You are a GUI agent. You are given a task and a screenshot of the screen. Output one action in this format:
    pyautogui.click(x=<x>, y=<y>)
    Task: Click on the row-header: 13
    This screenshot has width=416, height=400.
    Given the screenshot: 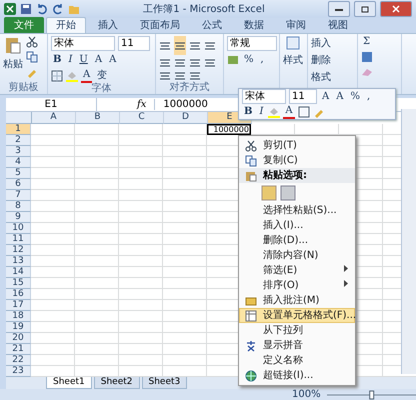 What is the action you would take?
    pyautogui.click(x=18, y=261)
    